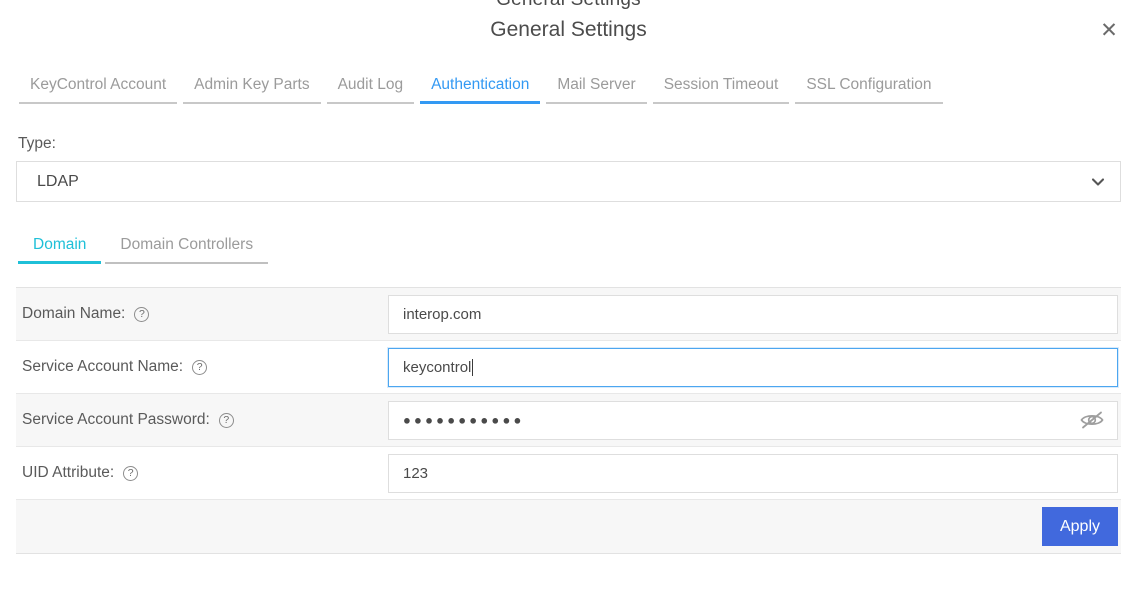 The height and width of the screenshot is (599, 1137). What do you see at coordinates (58, 181) in the screenshot?
I see `type-select-value: LDAP` at bounding box center [58, 181].